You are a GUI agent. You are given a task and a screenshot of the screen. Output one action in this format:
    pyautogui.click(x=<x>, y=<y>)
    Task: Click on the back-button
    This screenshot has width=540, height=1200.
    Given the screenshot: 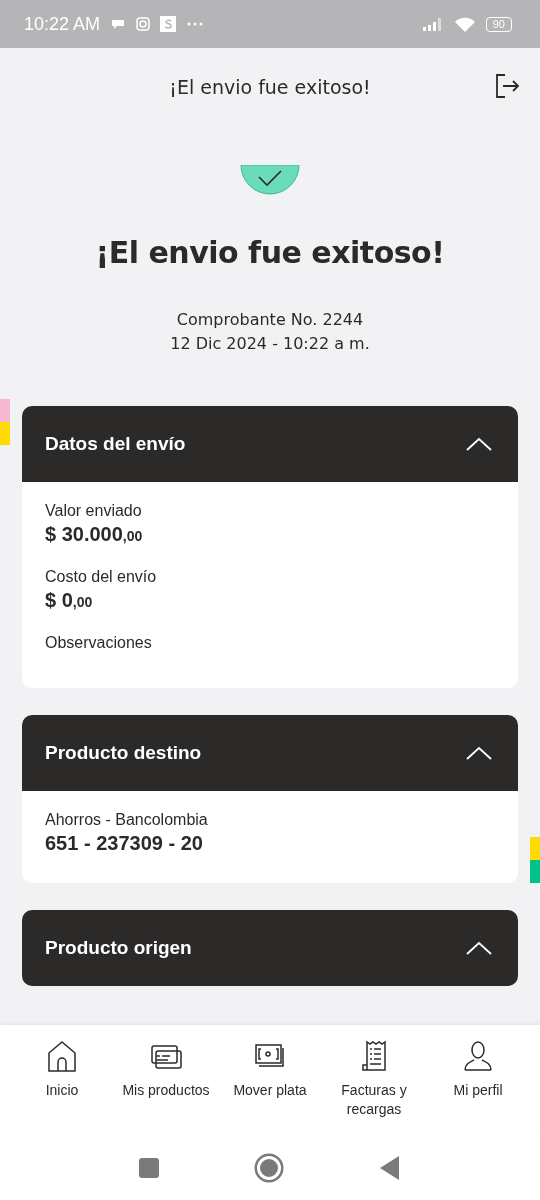 What is the action you would take?
    pyautogui.click(x=390, y=1167)
    